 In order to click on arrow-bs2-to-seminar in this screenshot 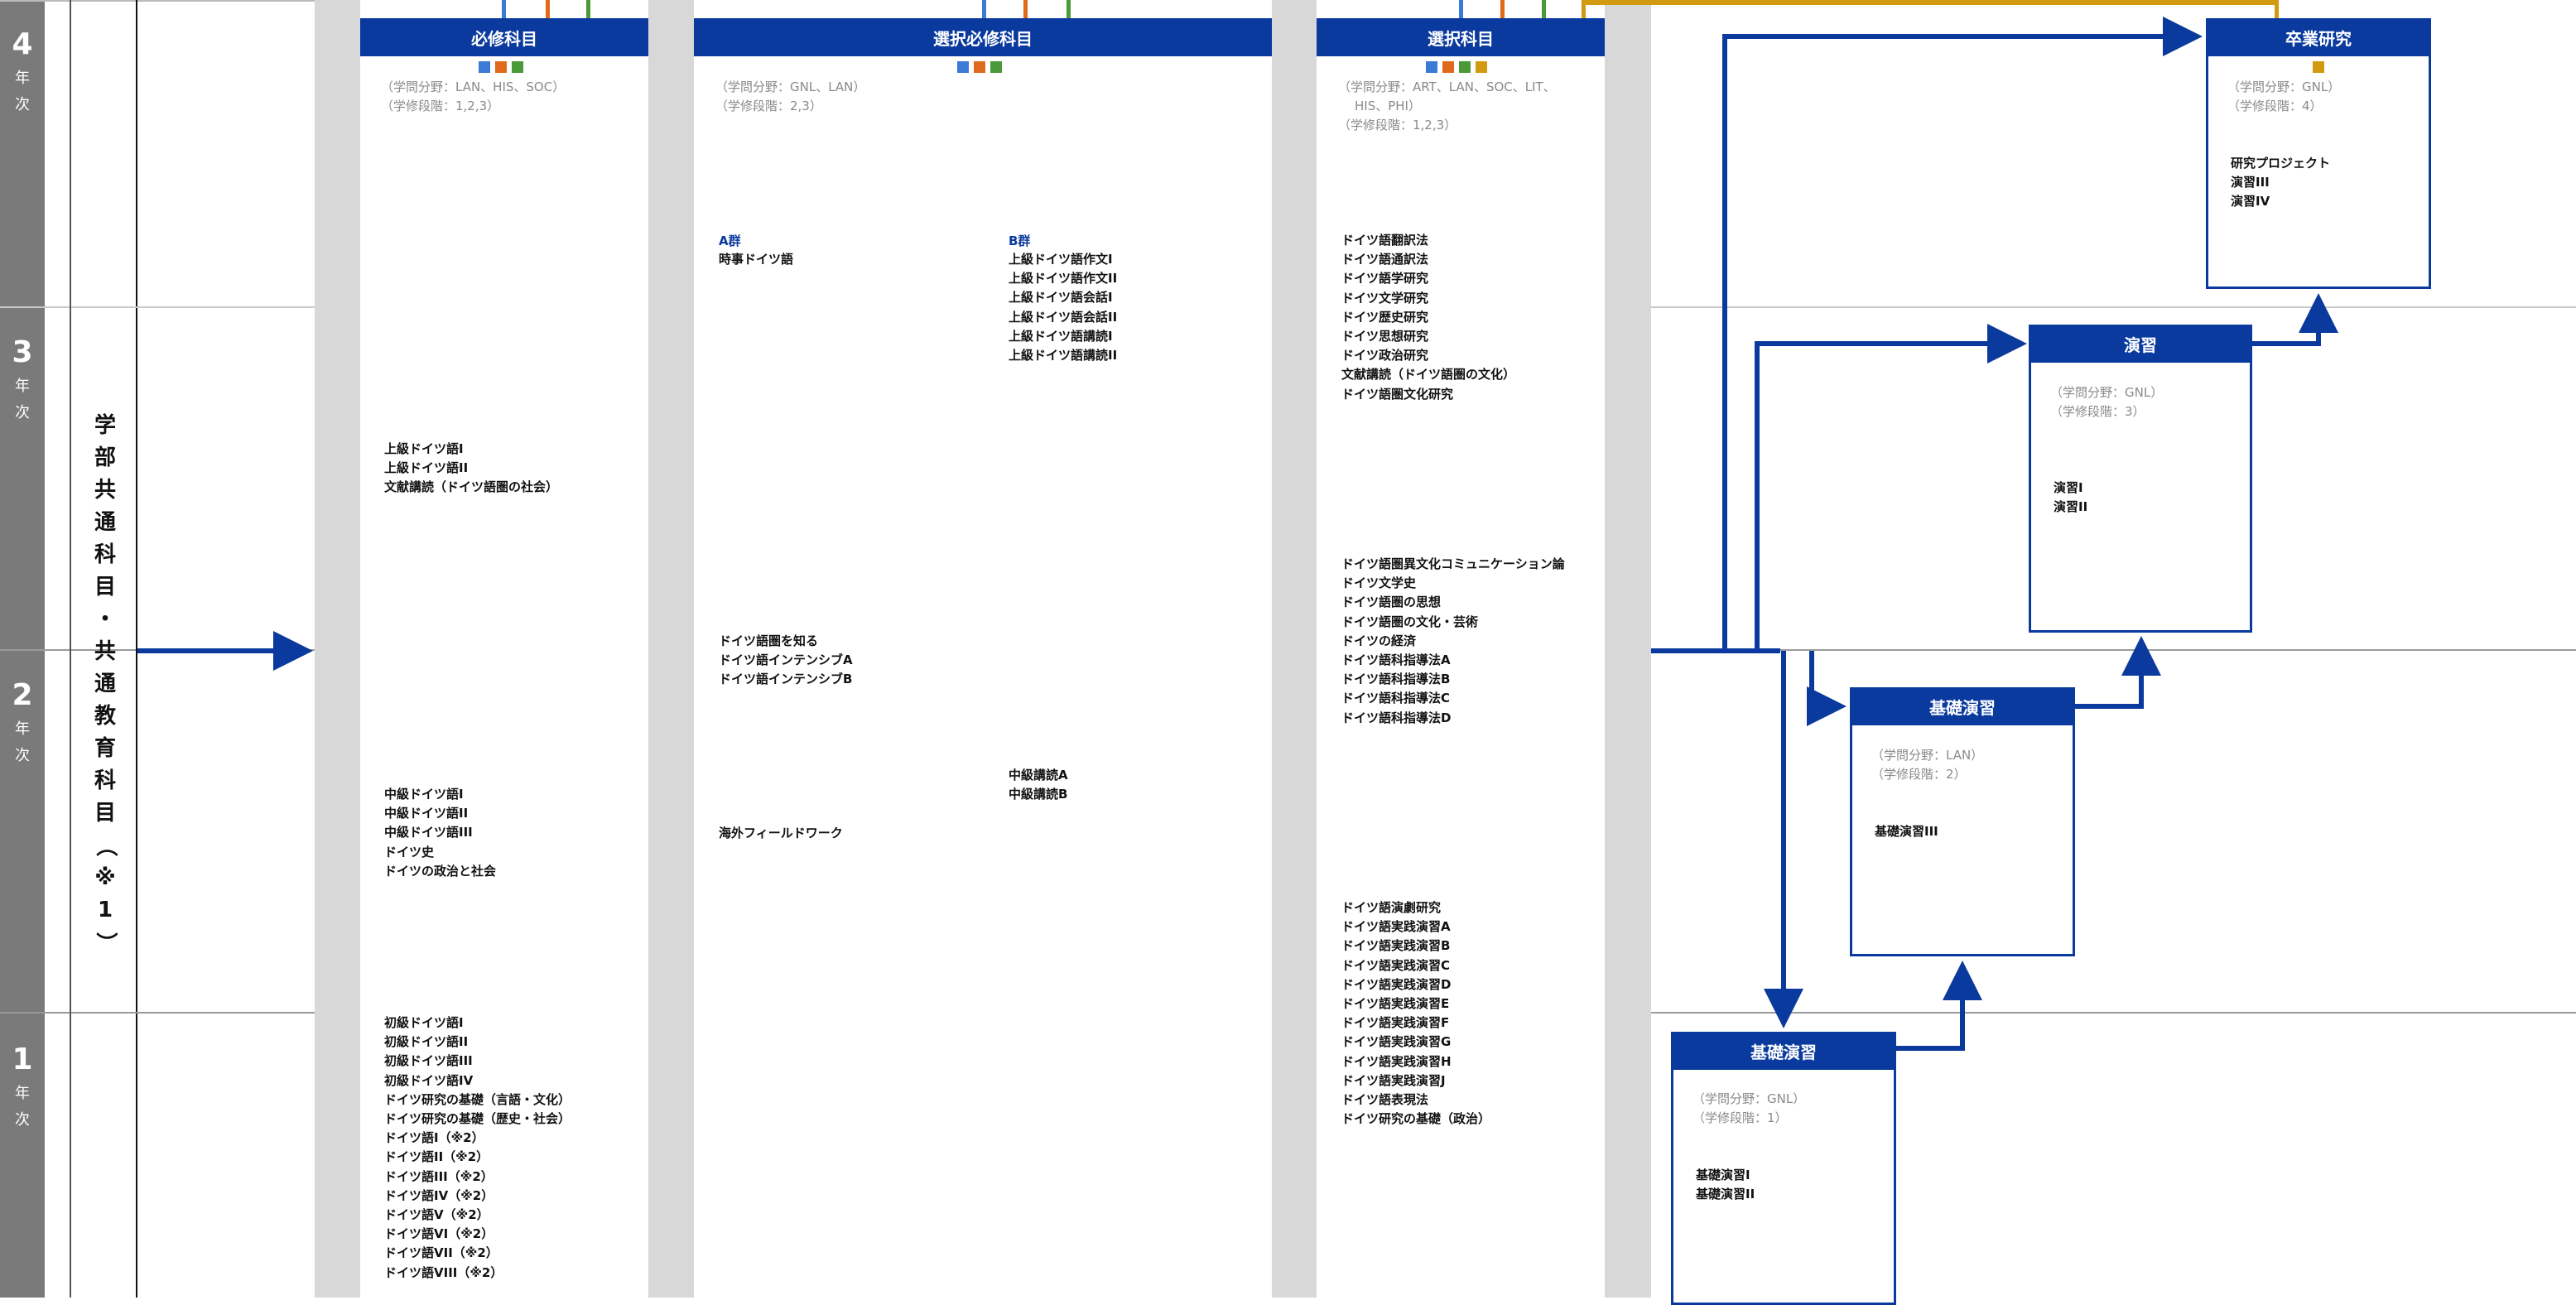, I will do `click(2118, 673)`.